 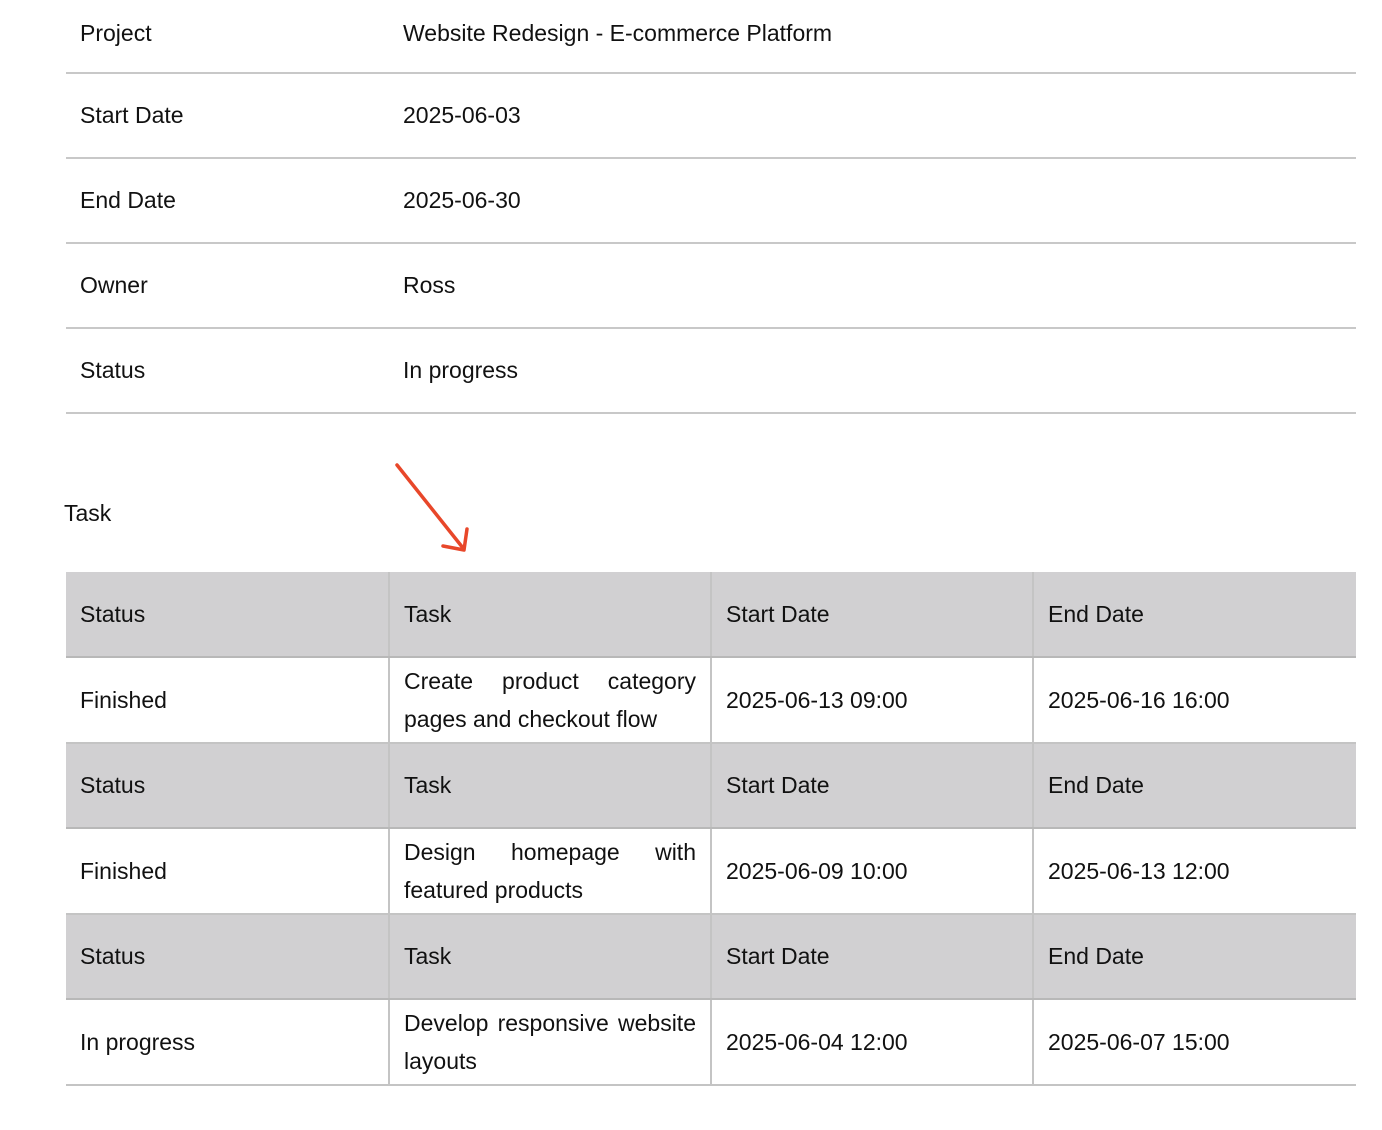 What do you see at coordinates (872, 1042) in the screenshot?
I see `task-start-date: 2025-06-04 12:00` at bounding box center [872, 1042].